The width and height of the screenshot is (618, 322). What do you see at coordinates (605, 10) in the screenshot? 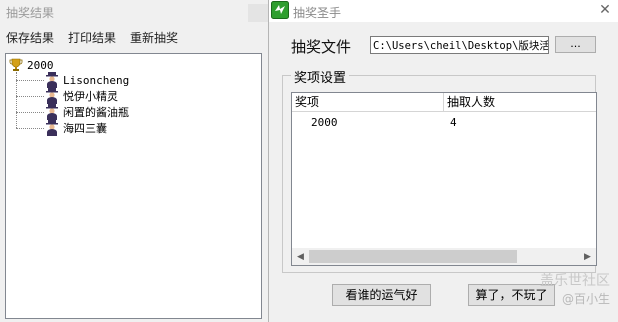
I see `close-icon: ✕` at bounding box center [605, 10].